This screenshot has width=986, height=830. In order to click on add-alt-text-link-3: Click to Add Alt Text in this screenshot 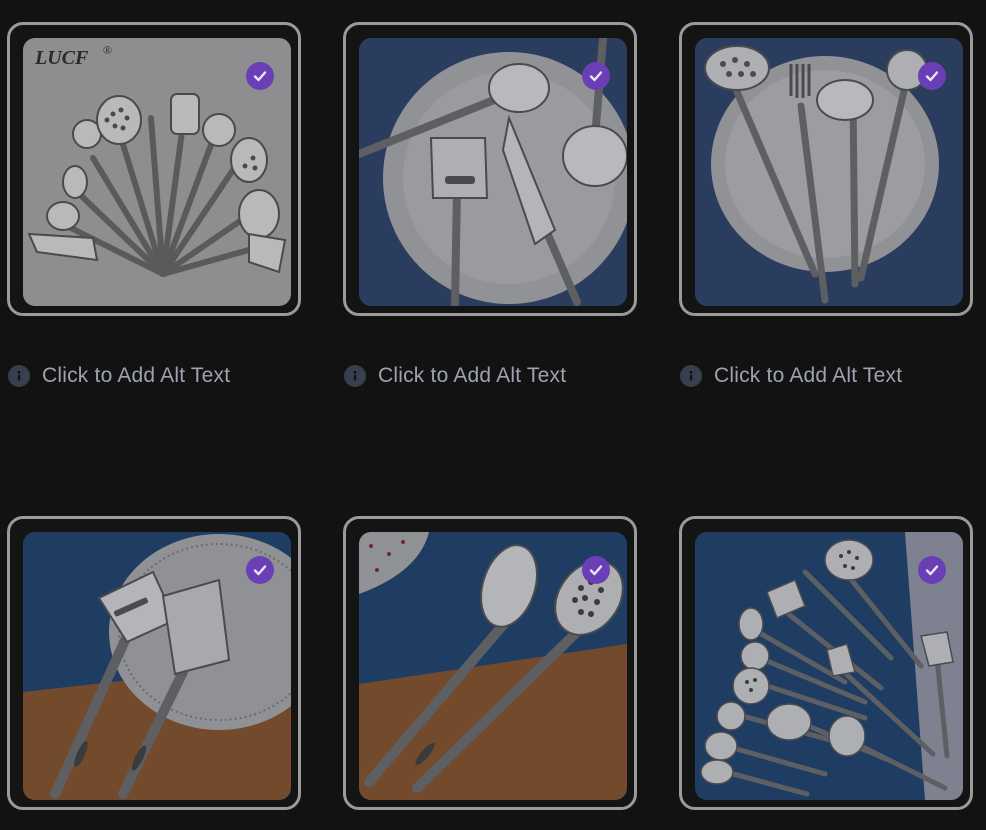, I will do `click(791, 376)`.